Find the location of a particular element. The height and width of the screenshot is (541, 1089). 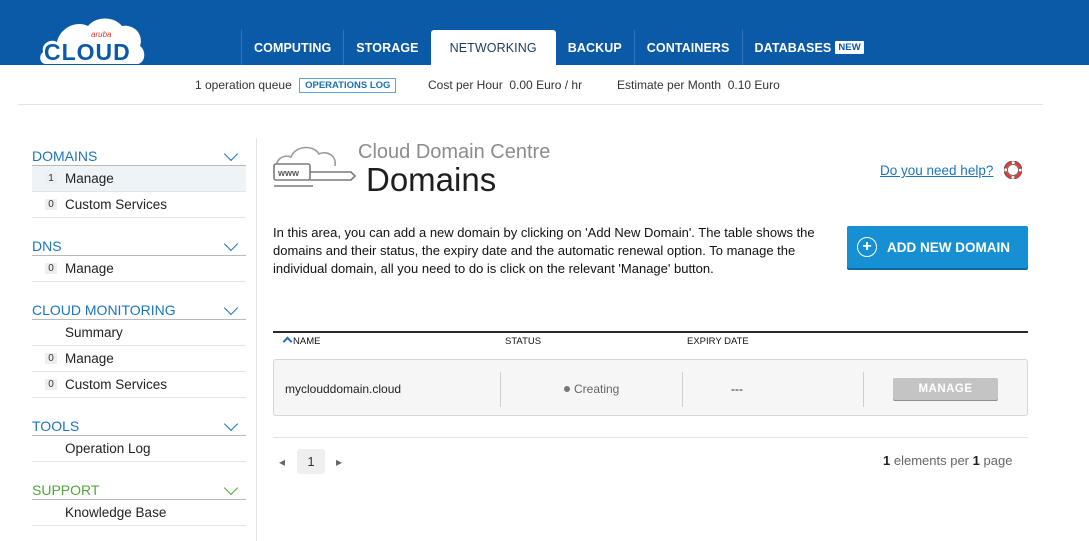

sidebar-item-label: Operation Log is located at coordinates (108, 448).